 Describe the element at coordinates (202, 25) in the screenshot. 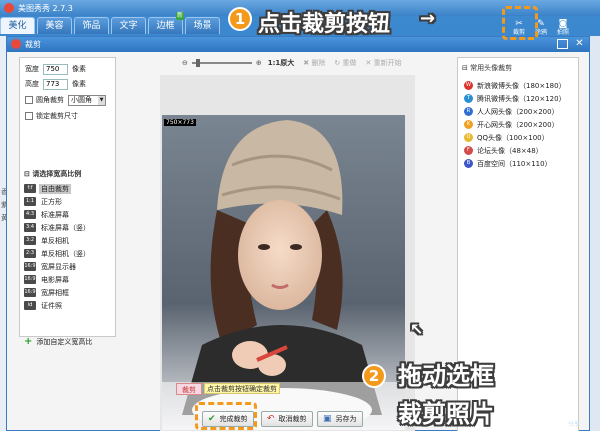

I see `tab-scene: 场景` at that location.